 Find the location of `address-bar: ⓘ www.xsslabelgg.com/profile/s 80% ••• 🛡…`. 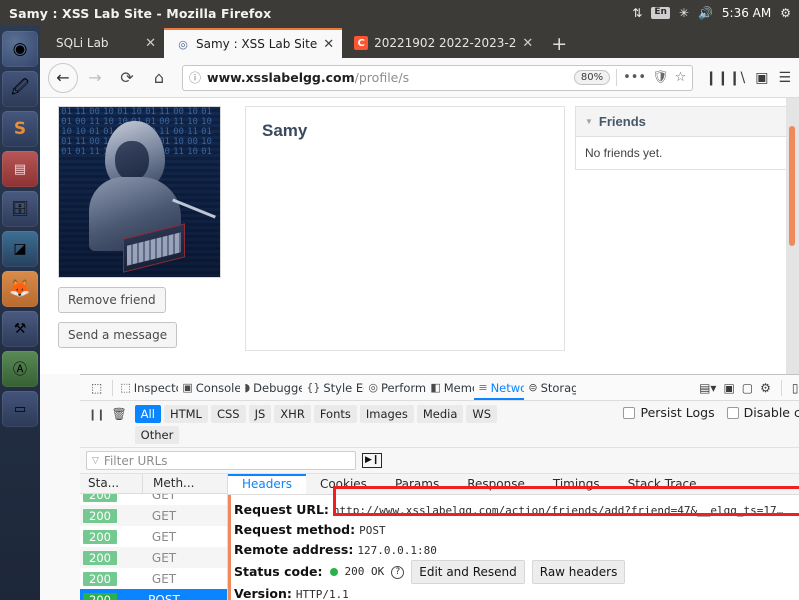

address-bar: ⓘ www.xsslabelgg.com/profile/s 80% ••• 🛡… is located at coordinates (438, 77).